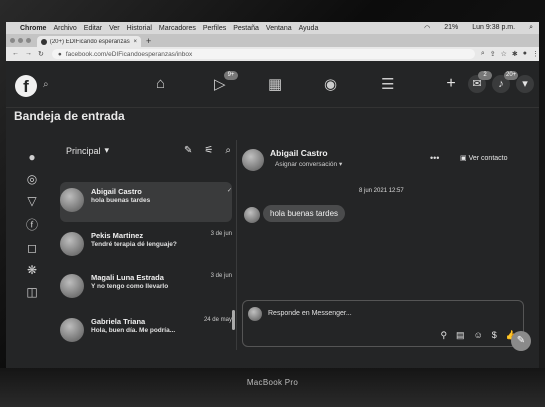 The image size is (545, 407). Describe the element at coordinates (460, 335) in the screenshot. I see `saved-replies-icon: ▤` at that location.